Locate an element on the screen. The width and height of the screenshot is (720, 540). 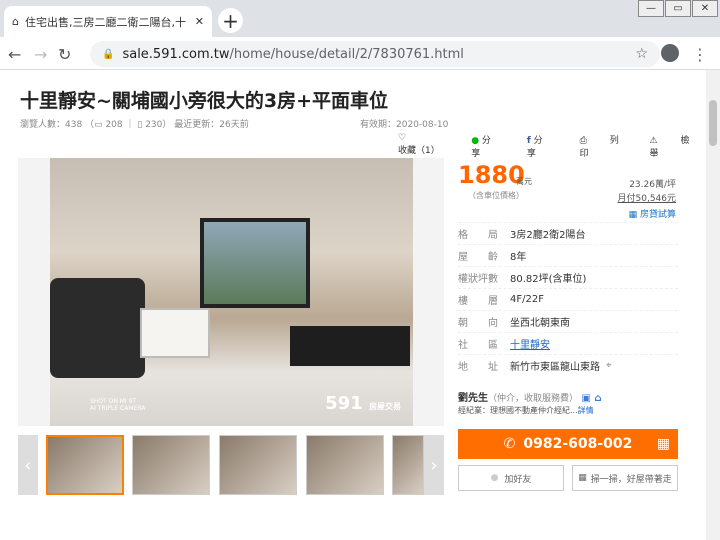
warning-icon: ⚠ is located at coordinates (653, 141).